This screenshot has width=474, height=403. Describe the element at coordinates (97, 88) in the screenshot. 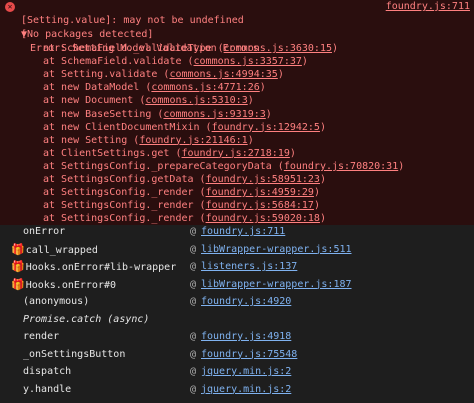

I see `stack-trace-function: at new DataModel (` at that location.